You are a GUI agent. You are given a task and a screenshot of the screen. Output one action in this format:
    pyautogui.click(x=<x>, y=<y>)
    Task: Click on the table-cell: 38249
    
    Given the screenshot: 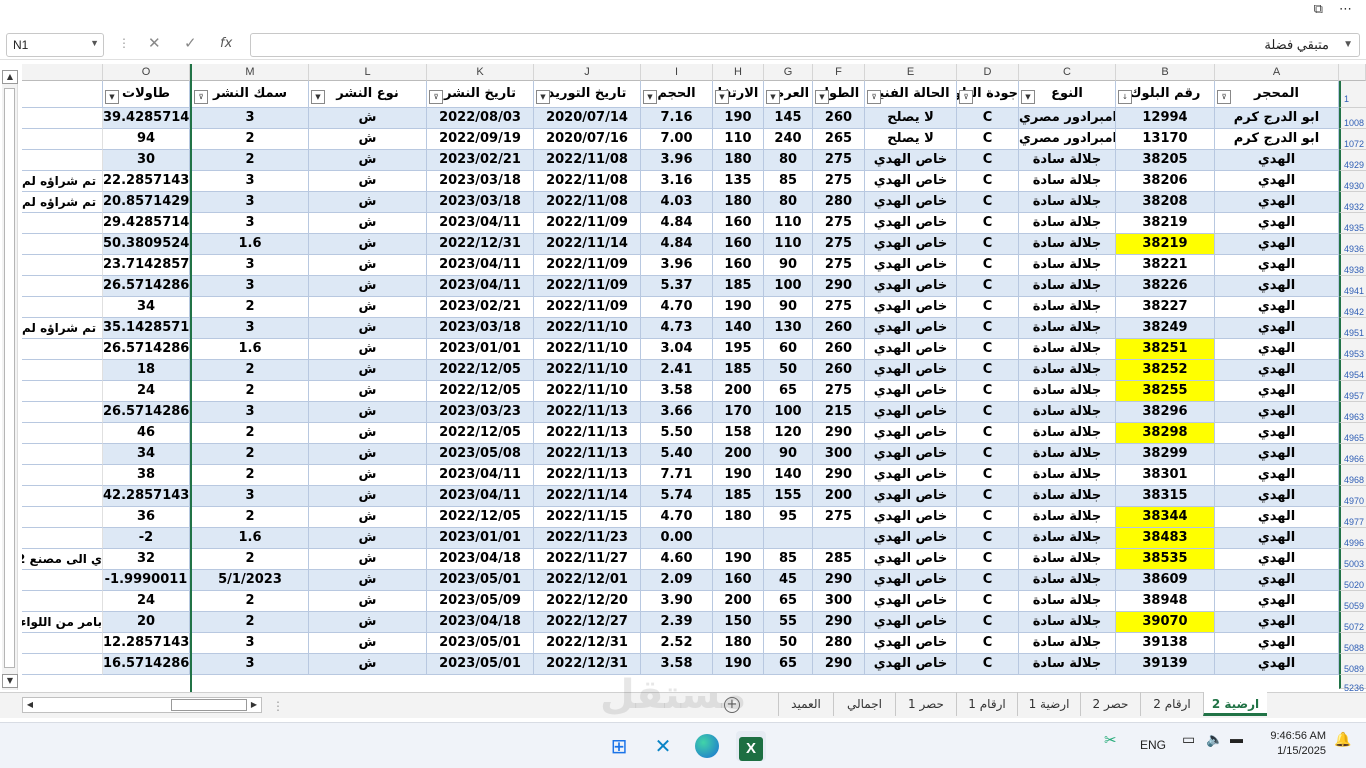 What is the action you would take?
    pyautogui.click(x=1165, y=328)
    